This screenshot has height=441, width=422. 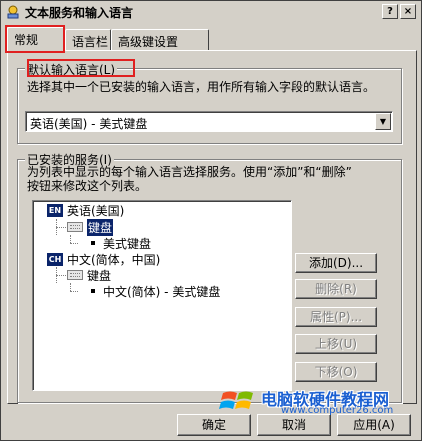 What do you see at coordinates (318, 401) in the screenshot?
I see `site-watermark: 电脑软硬件教程网 www.computer26.com` at bounding box center [318, 401].